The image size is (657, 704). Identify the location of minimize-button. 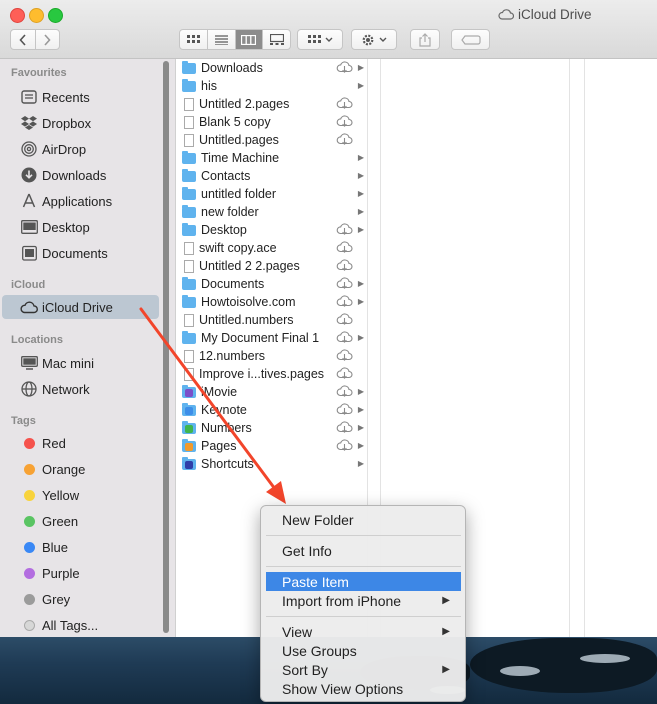
(36, 15).